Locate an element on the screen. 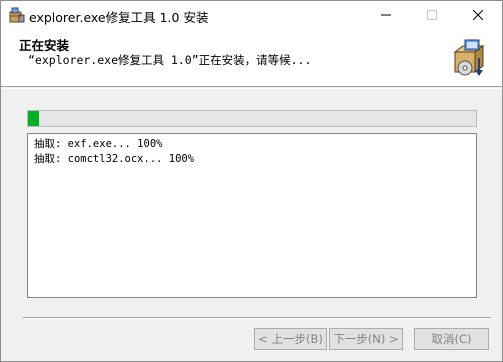 The height and width of the screenshot is (362, 503). log-line: 抽取: comctl32.ocx... 100% is located at coordinates (114, 159).